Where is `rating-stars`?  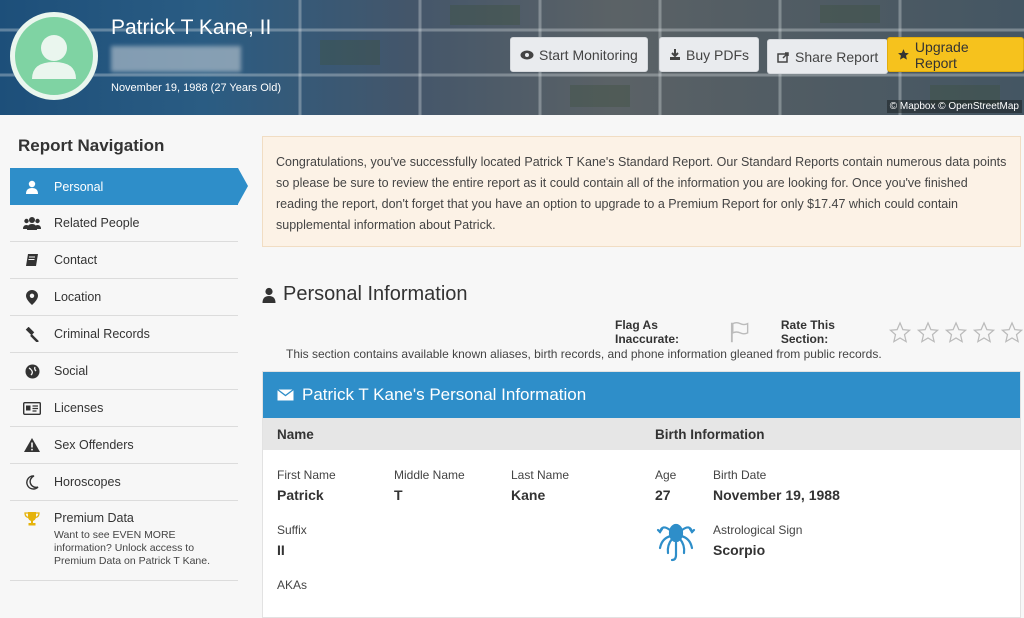 rating-stars is located at coordinates (956, 332).